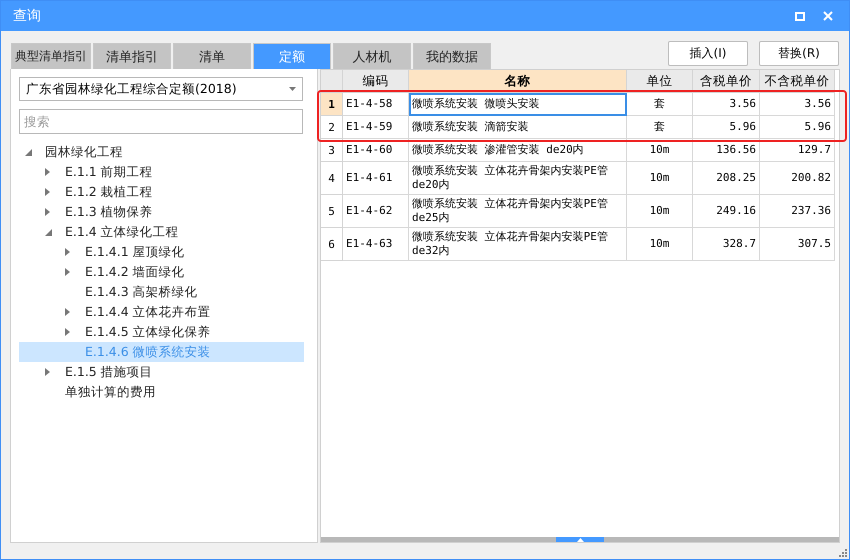 Image resolution: width=850 pixels, height=560 pixels. What do you see at coordinates (332, 127) in the screenshot?
I see `row-number: 2` at bounding box center [332, 127].